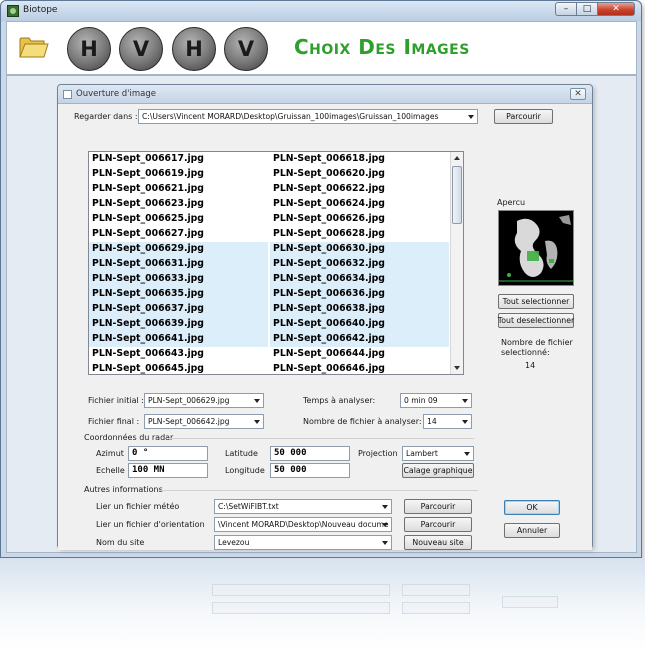 This screenshot has width=645, height=672. Describe the element at coordinates (616, 9) in the screenshot. I see `close-button: ✕` at that location.